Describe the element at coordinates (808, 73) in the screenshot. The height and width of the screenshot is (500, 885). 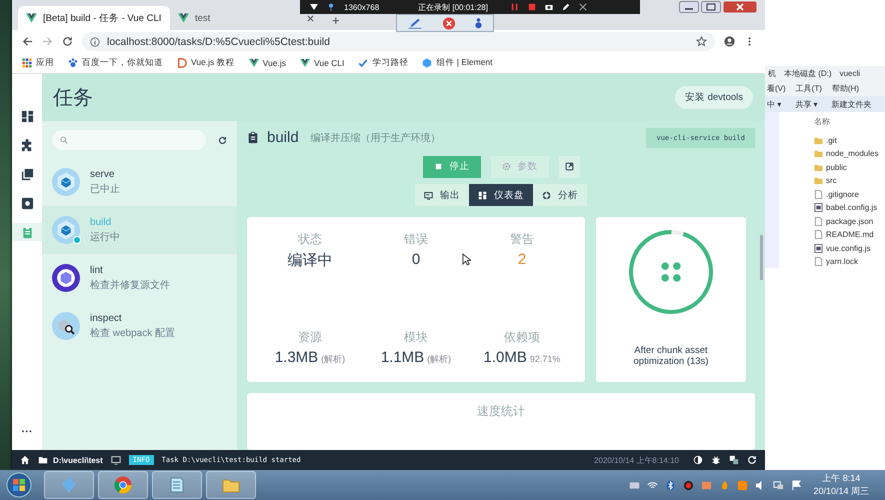
I see `breadcrumb-item: 本地磁盘 (D:)` at that location.